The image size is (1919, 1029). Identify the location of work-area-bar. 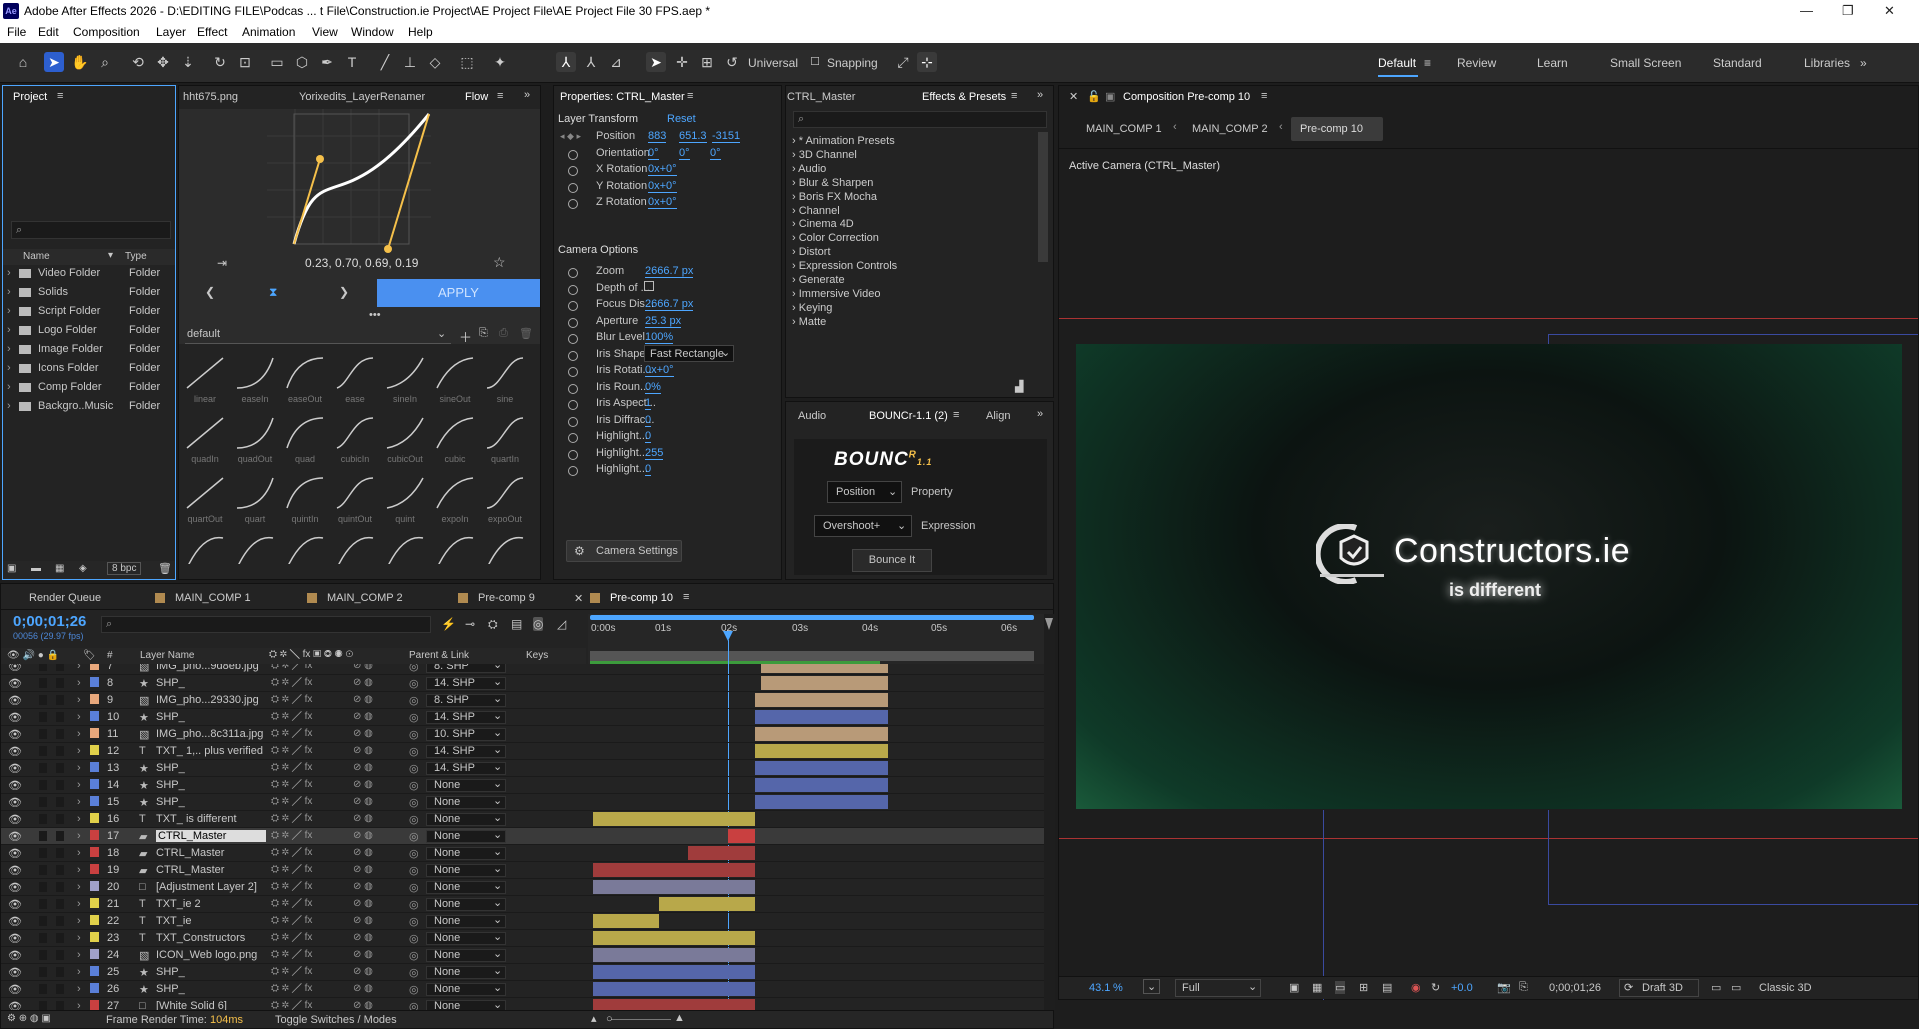
(812, 617).